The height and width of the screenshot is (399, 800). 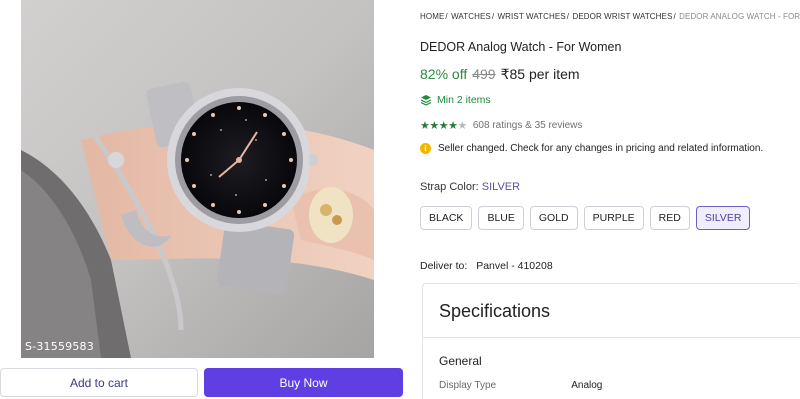 I want to click on strap-color-label: Strap Color: SILVER, so click(x=470, y=187).